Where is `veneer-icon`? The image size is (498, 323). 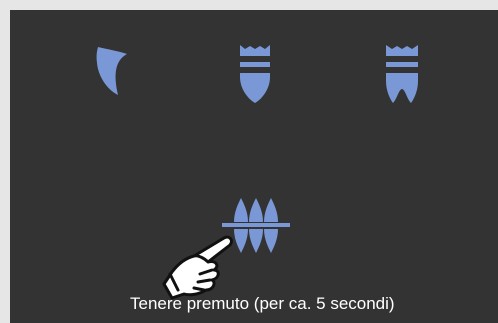 veneer-icon is located at coordinates (113, 73).